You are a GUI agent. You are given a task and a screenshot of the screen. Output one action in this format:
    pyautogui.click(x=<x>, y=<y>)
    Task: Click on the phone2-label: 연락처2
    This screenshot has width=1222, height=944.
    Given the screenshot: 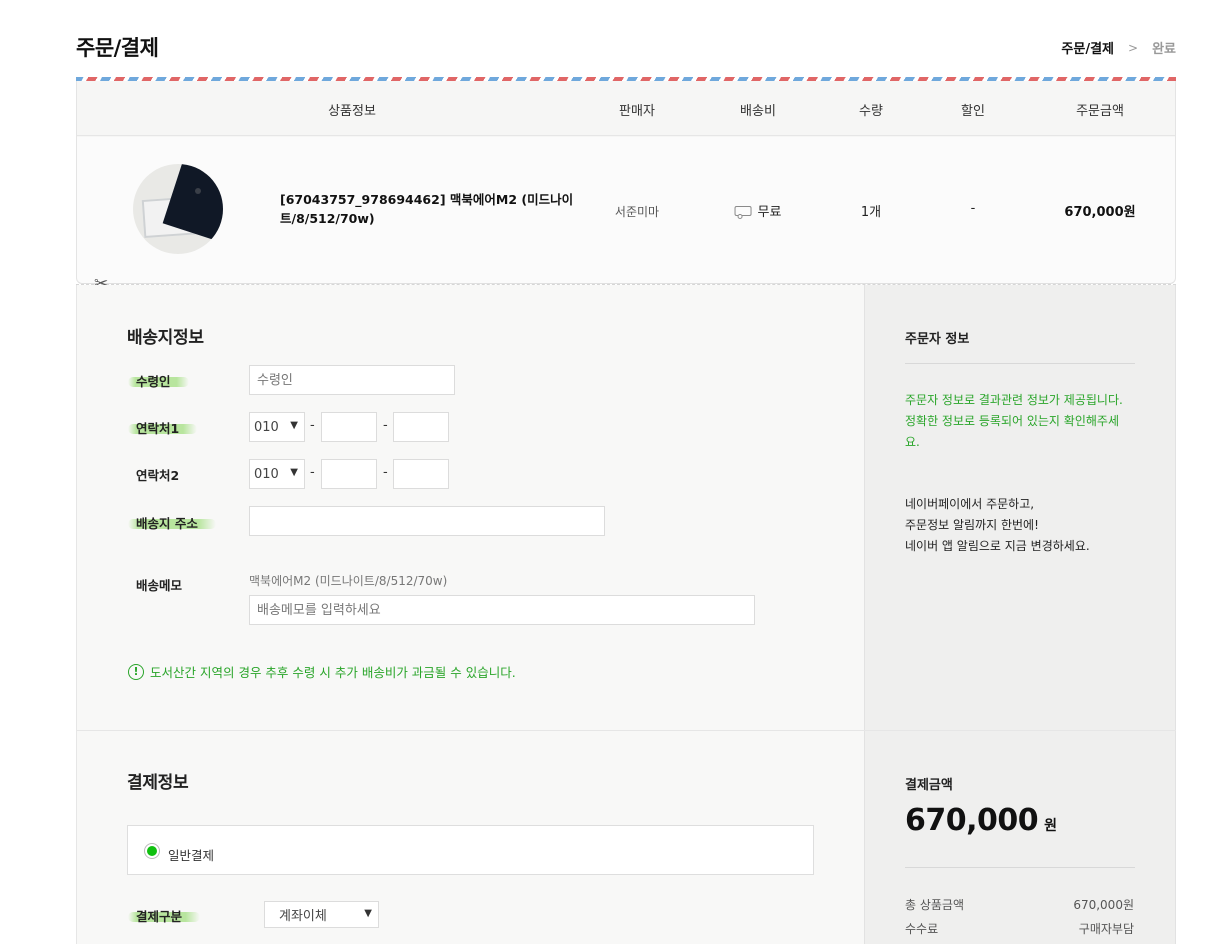 What is the action you would take?
    pyautogui.click(x=158, y=475)
    